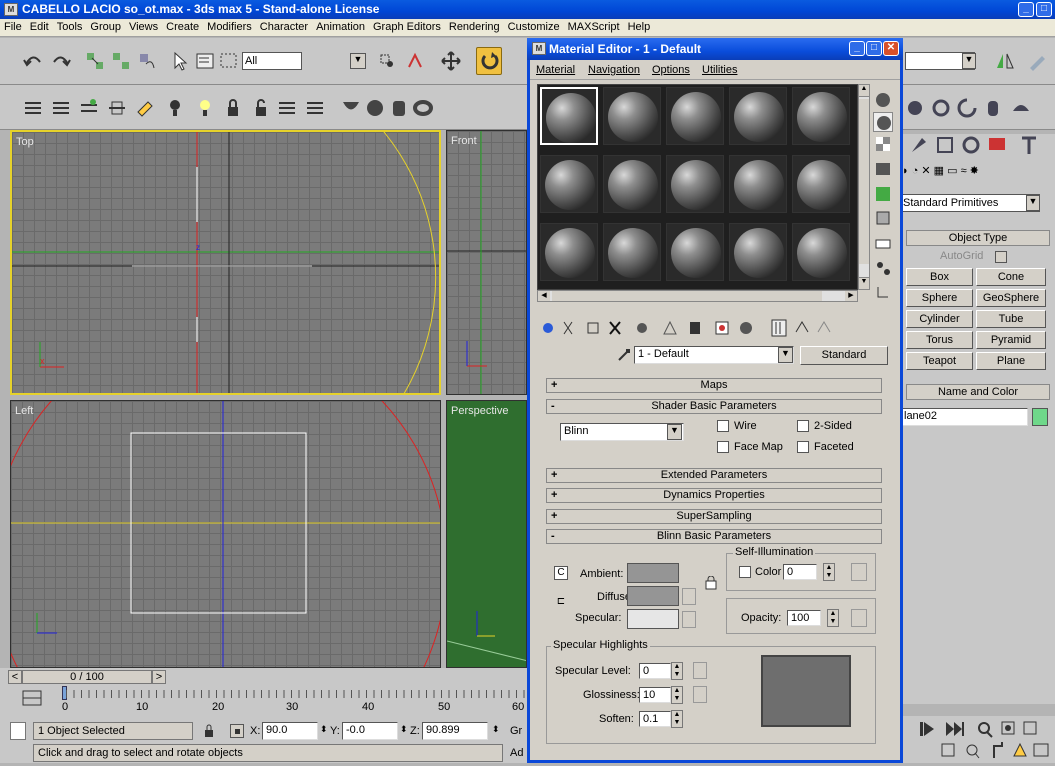 This screenshot has width=1055, height=766. I want to click on lock-ambient-diffuse-icon: C, so click(561, 573).